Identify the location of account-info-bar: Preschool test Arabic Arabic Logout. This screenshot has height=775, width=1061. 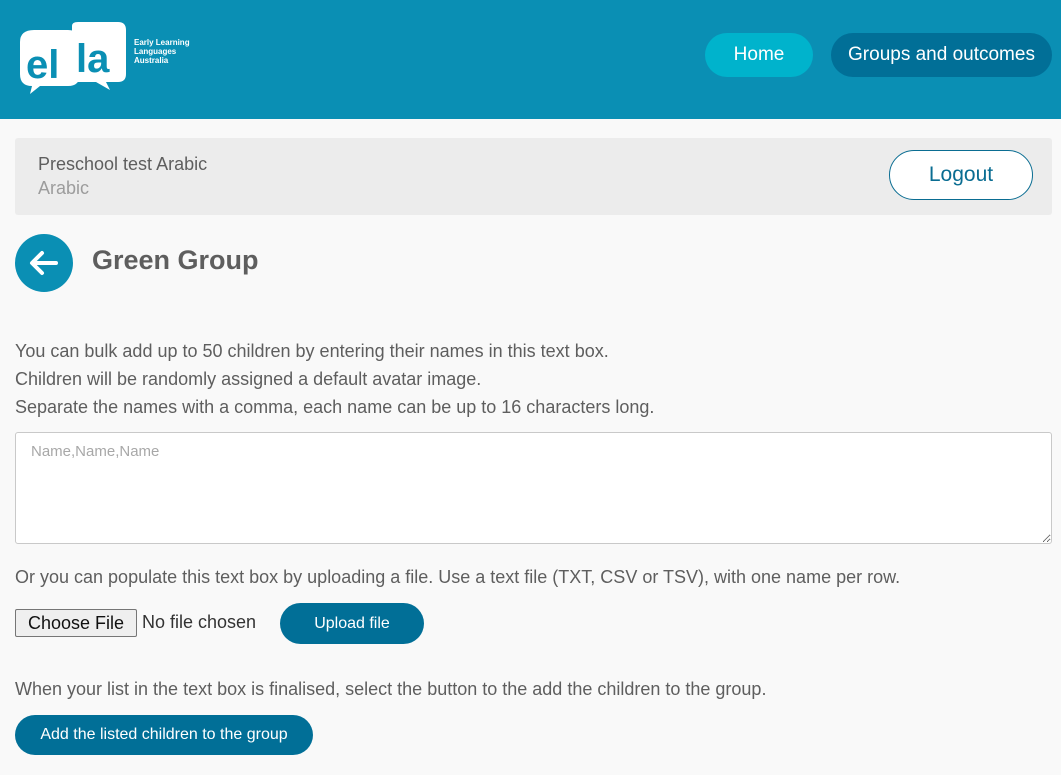
(533, 176).